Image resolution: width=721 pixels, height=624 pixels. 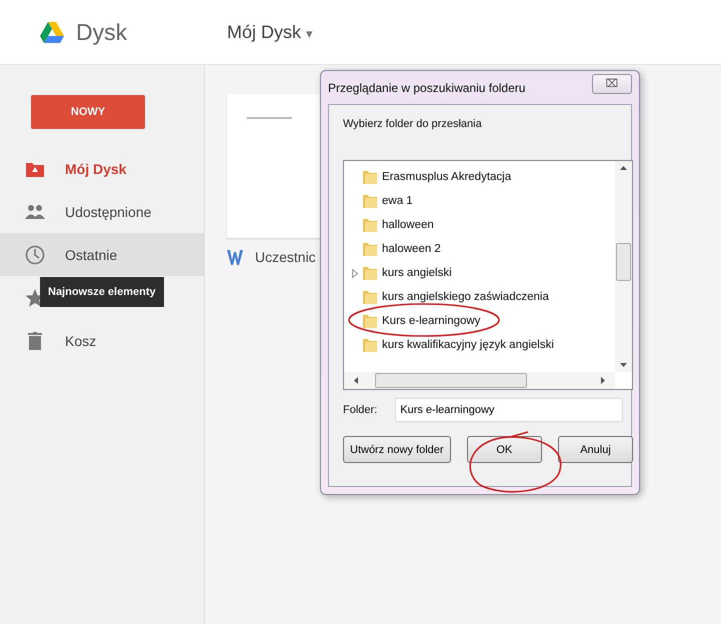 What do you see at coordinates (479, 201) in the screenshot?
I see `folder-item: ewa 1` at bounding box center [479, 201].